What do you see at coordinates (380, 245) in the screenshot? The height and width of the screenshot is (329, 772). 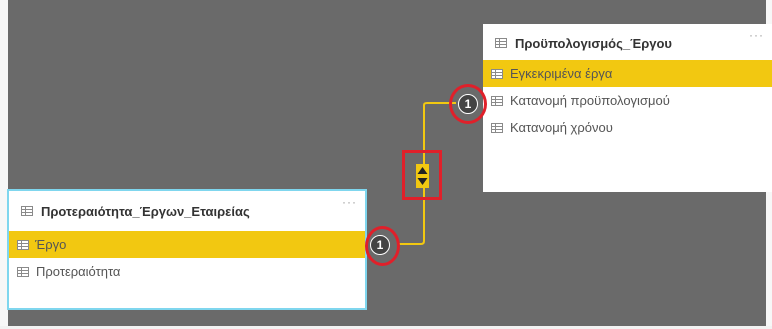 I see `cardinality-badge-left: 1` at bounding box center [380, 245].